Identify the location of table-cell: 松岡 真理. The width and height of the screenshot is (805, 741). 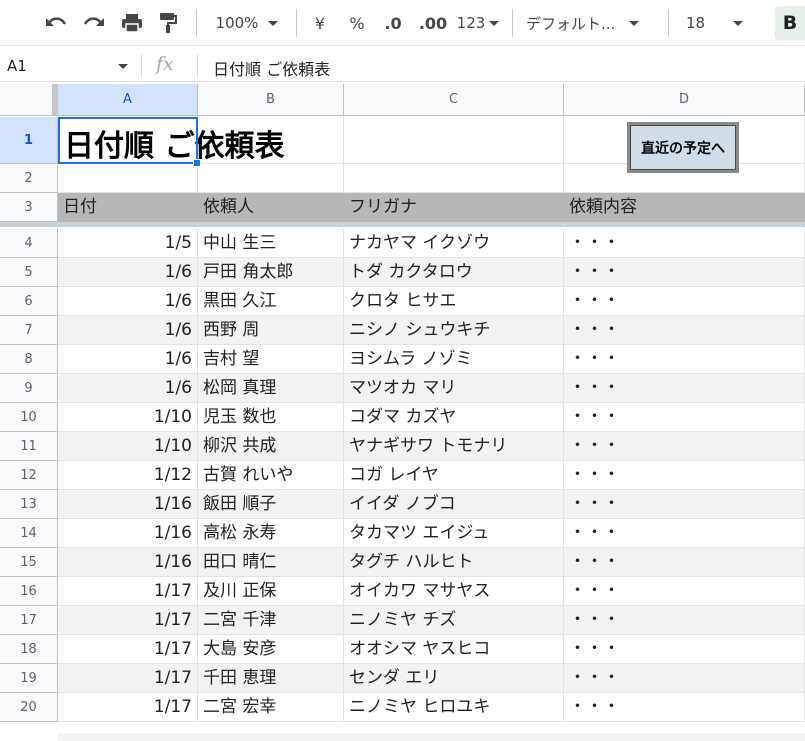
(271, 388).